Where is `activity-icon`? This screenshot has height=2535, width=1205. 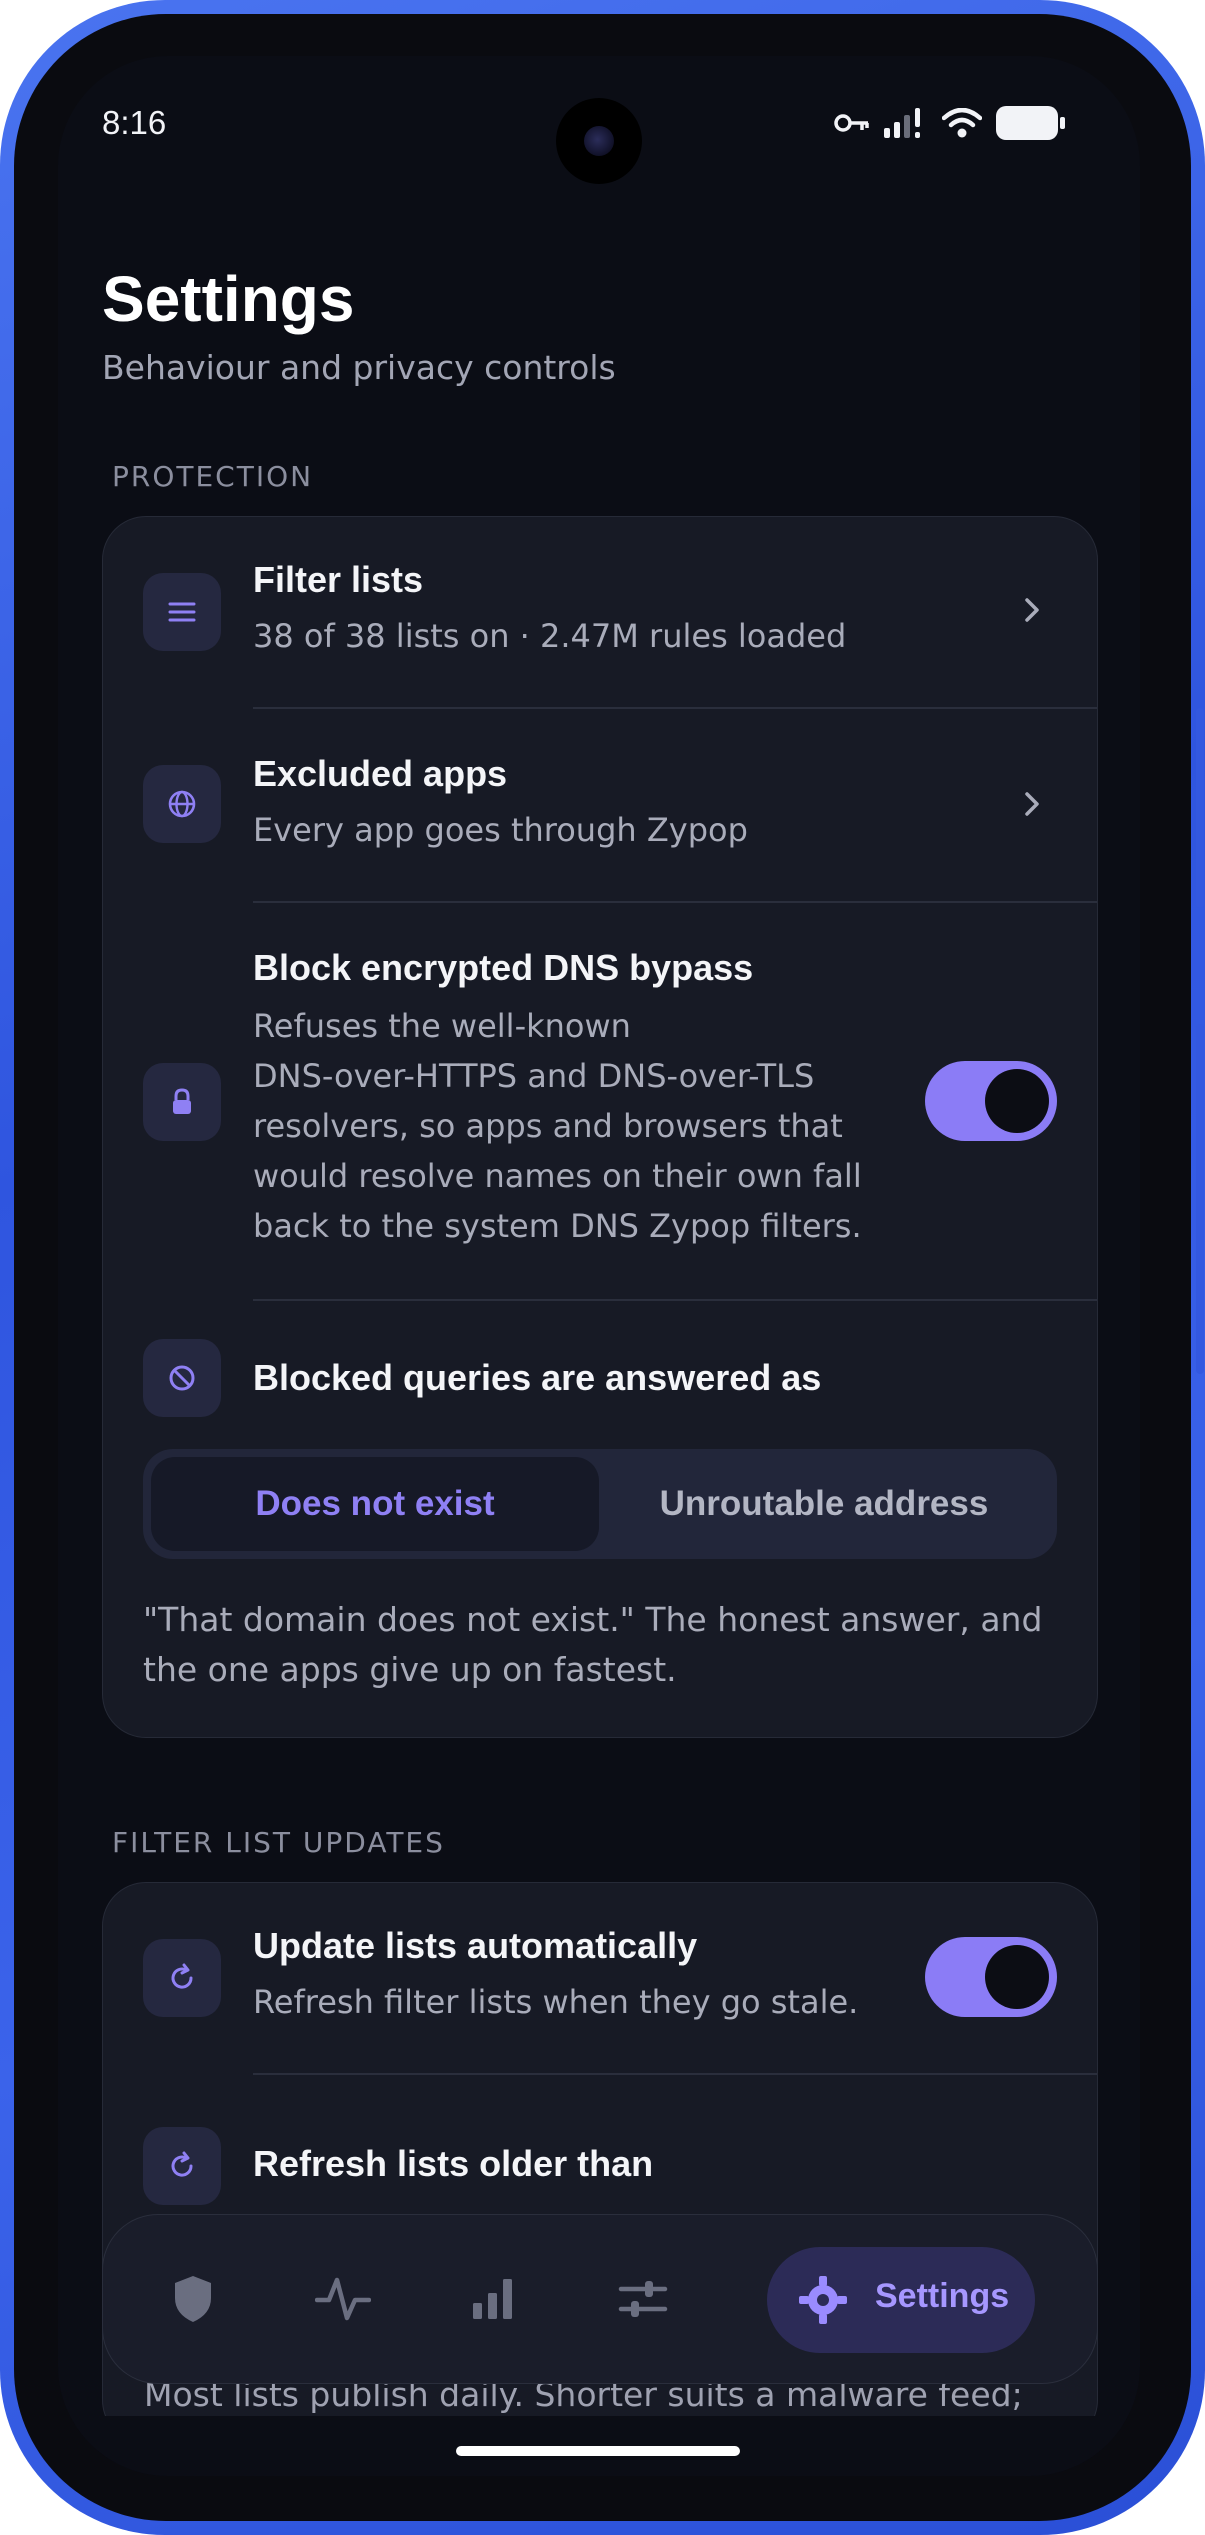
activity-icon is located at coordinates (343, 2299).